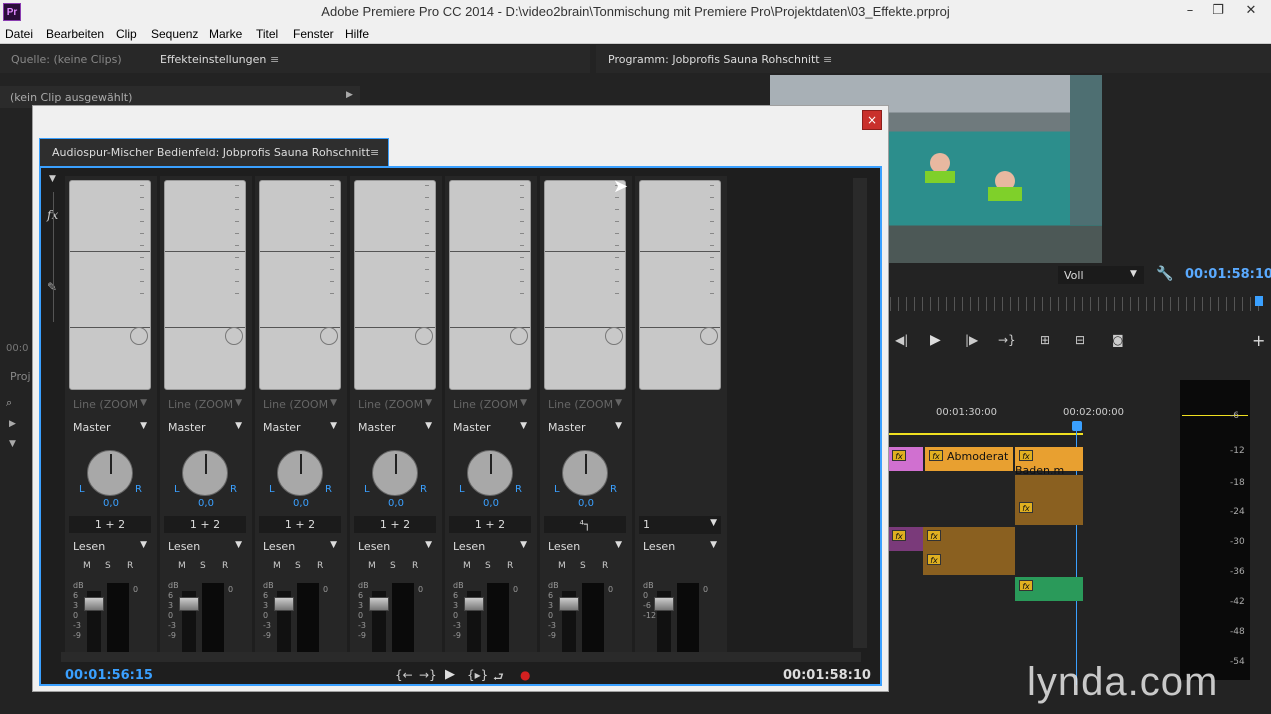 This screenshot has width=1271, height=714. Describe the element at coordinates (12, 444) in the screenshot. I see `collapse-folder-icon: ▼` at that location.